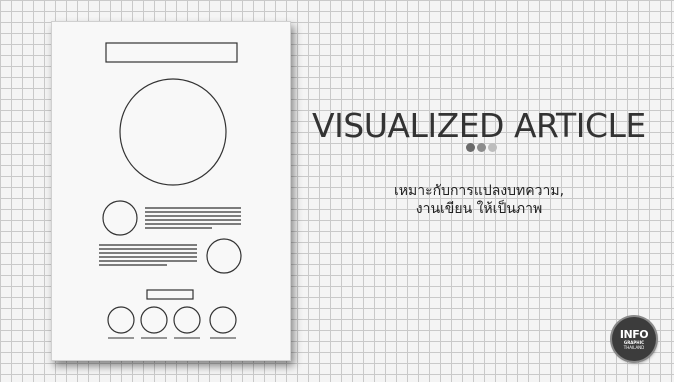 This screenshot has width=674, height=382. Describe the element at coordinates (148, 255) in the screenshot. I see `wireframe-text-lines-left` at that location.